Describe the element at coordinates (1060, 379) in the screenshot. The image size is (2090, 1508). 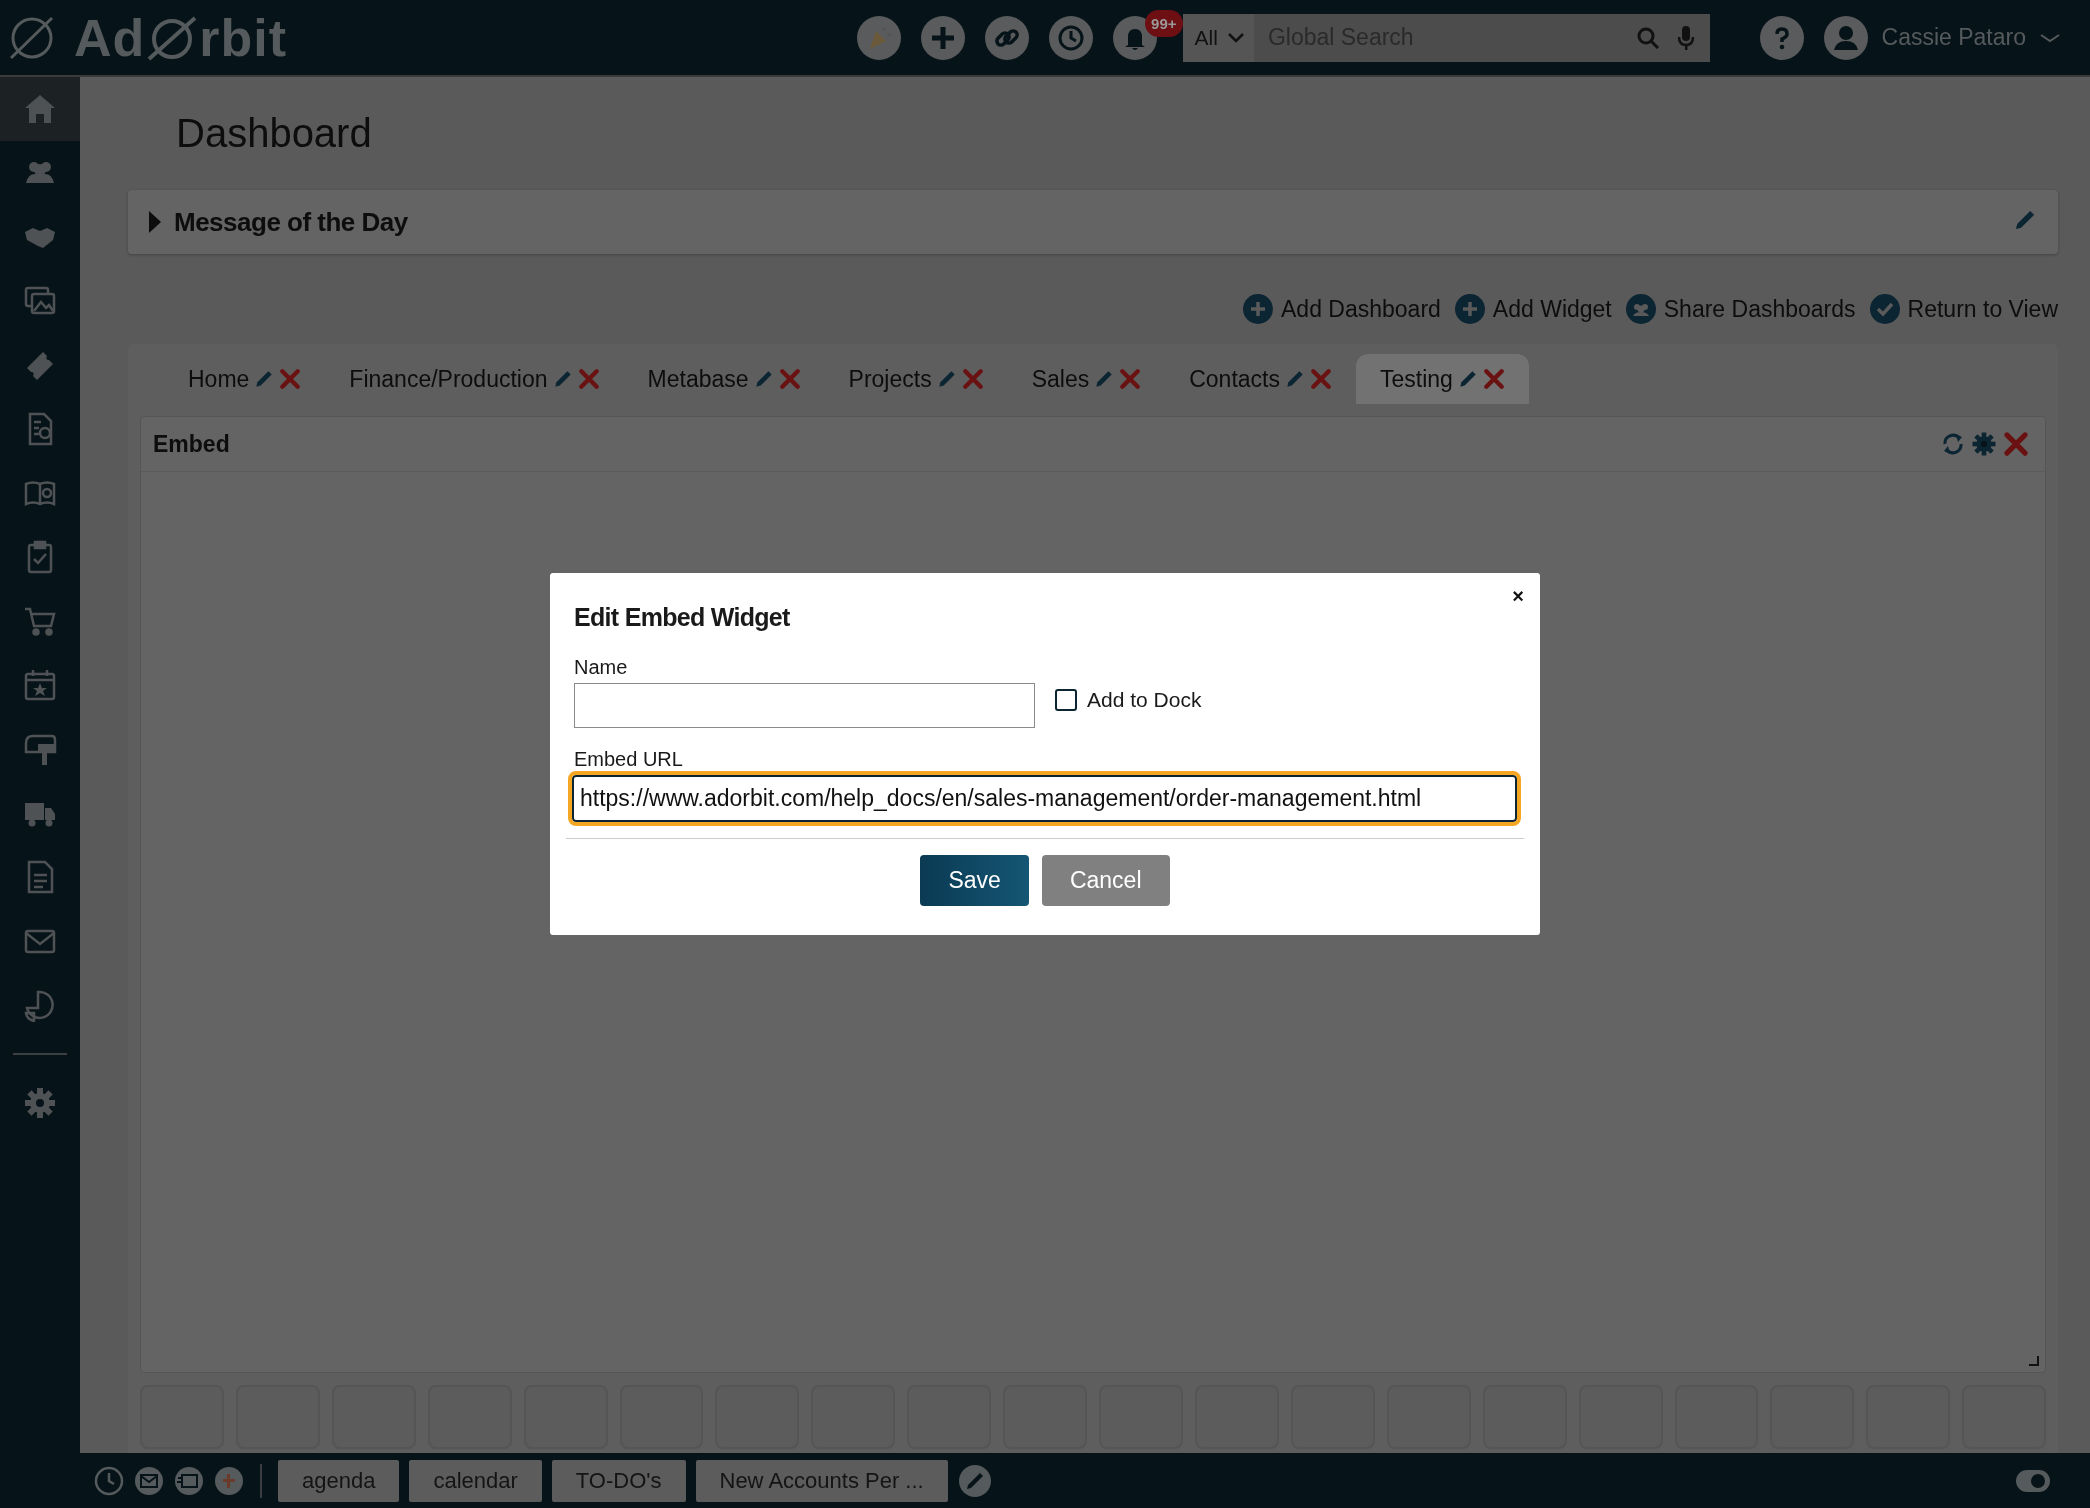
I see `tab-label: Sales` at that location.